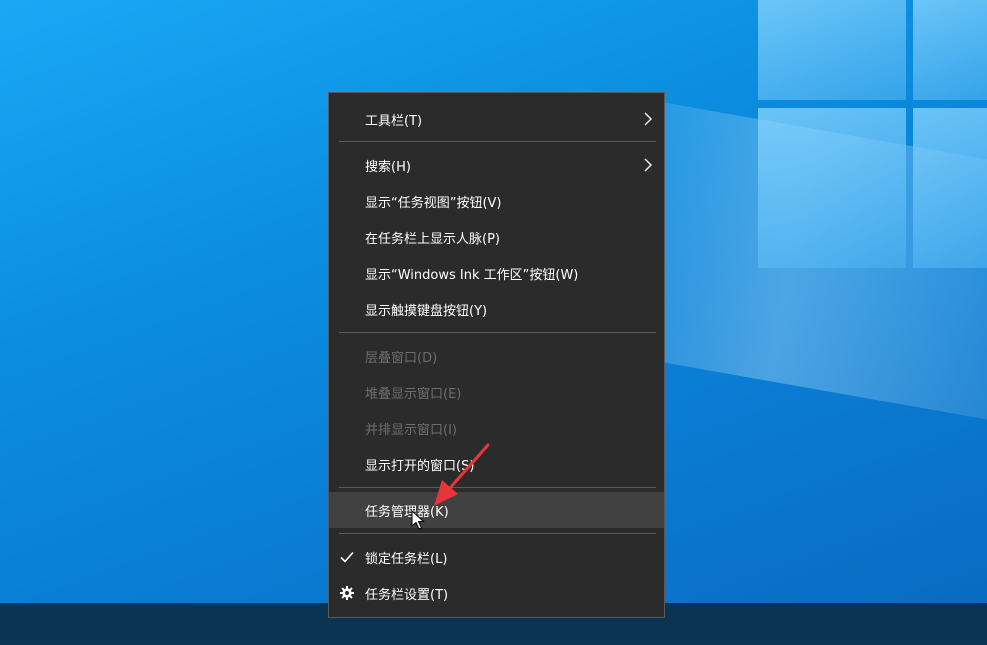  I want to click on menu-item-show-windows-ink-button: 显示“Windows Ink 工作区”按钮(W), so click(496, 273).